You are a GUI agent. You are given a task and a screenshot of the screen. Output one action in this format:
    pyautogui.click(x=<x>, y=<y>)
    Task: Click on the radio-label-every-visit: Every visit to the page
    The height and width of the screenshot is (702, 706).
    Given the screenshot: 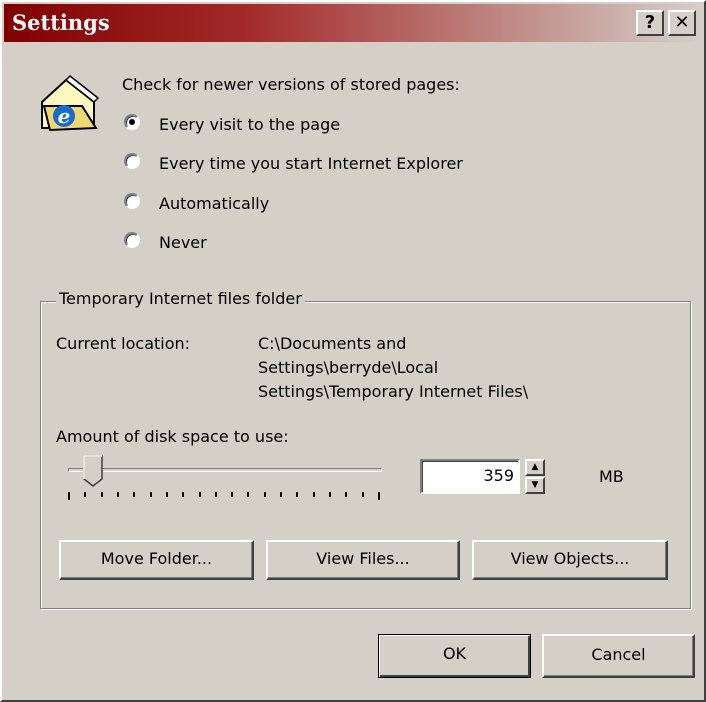 What is the action you would take?
    pyautogui.click(x=249, y=124)
    